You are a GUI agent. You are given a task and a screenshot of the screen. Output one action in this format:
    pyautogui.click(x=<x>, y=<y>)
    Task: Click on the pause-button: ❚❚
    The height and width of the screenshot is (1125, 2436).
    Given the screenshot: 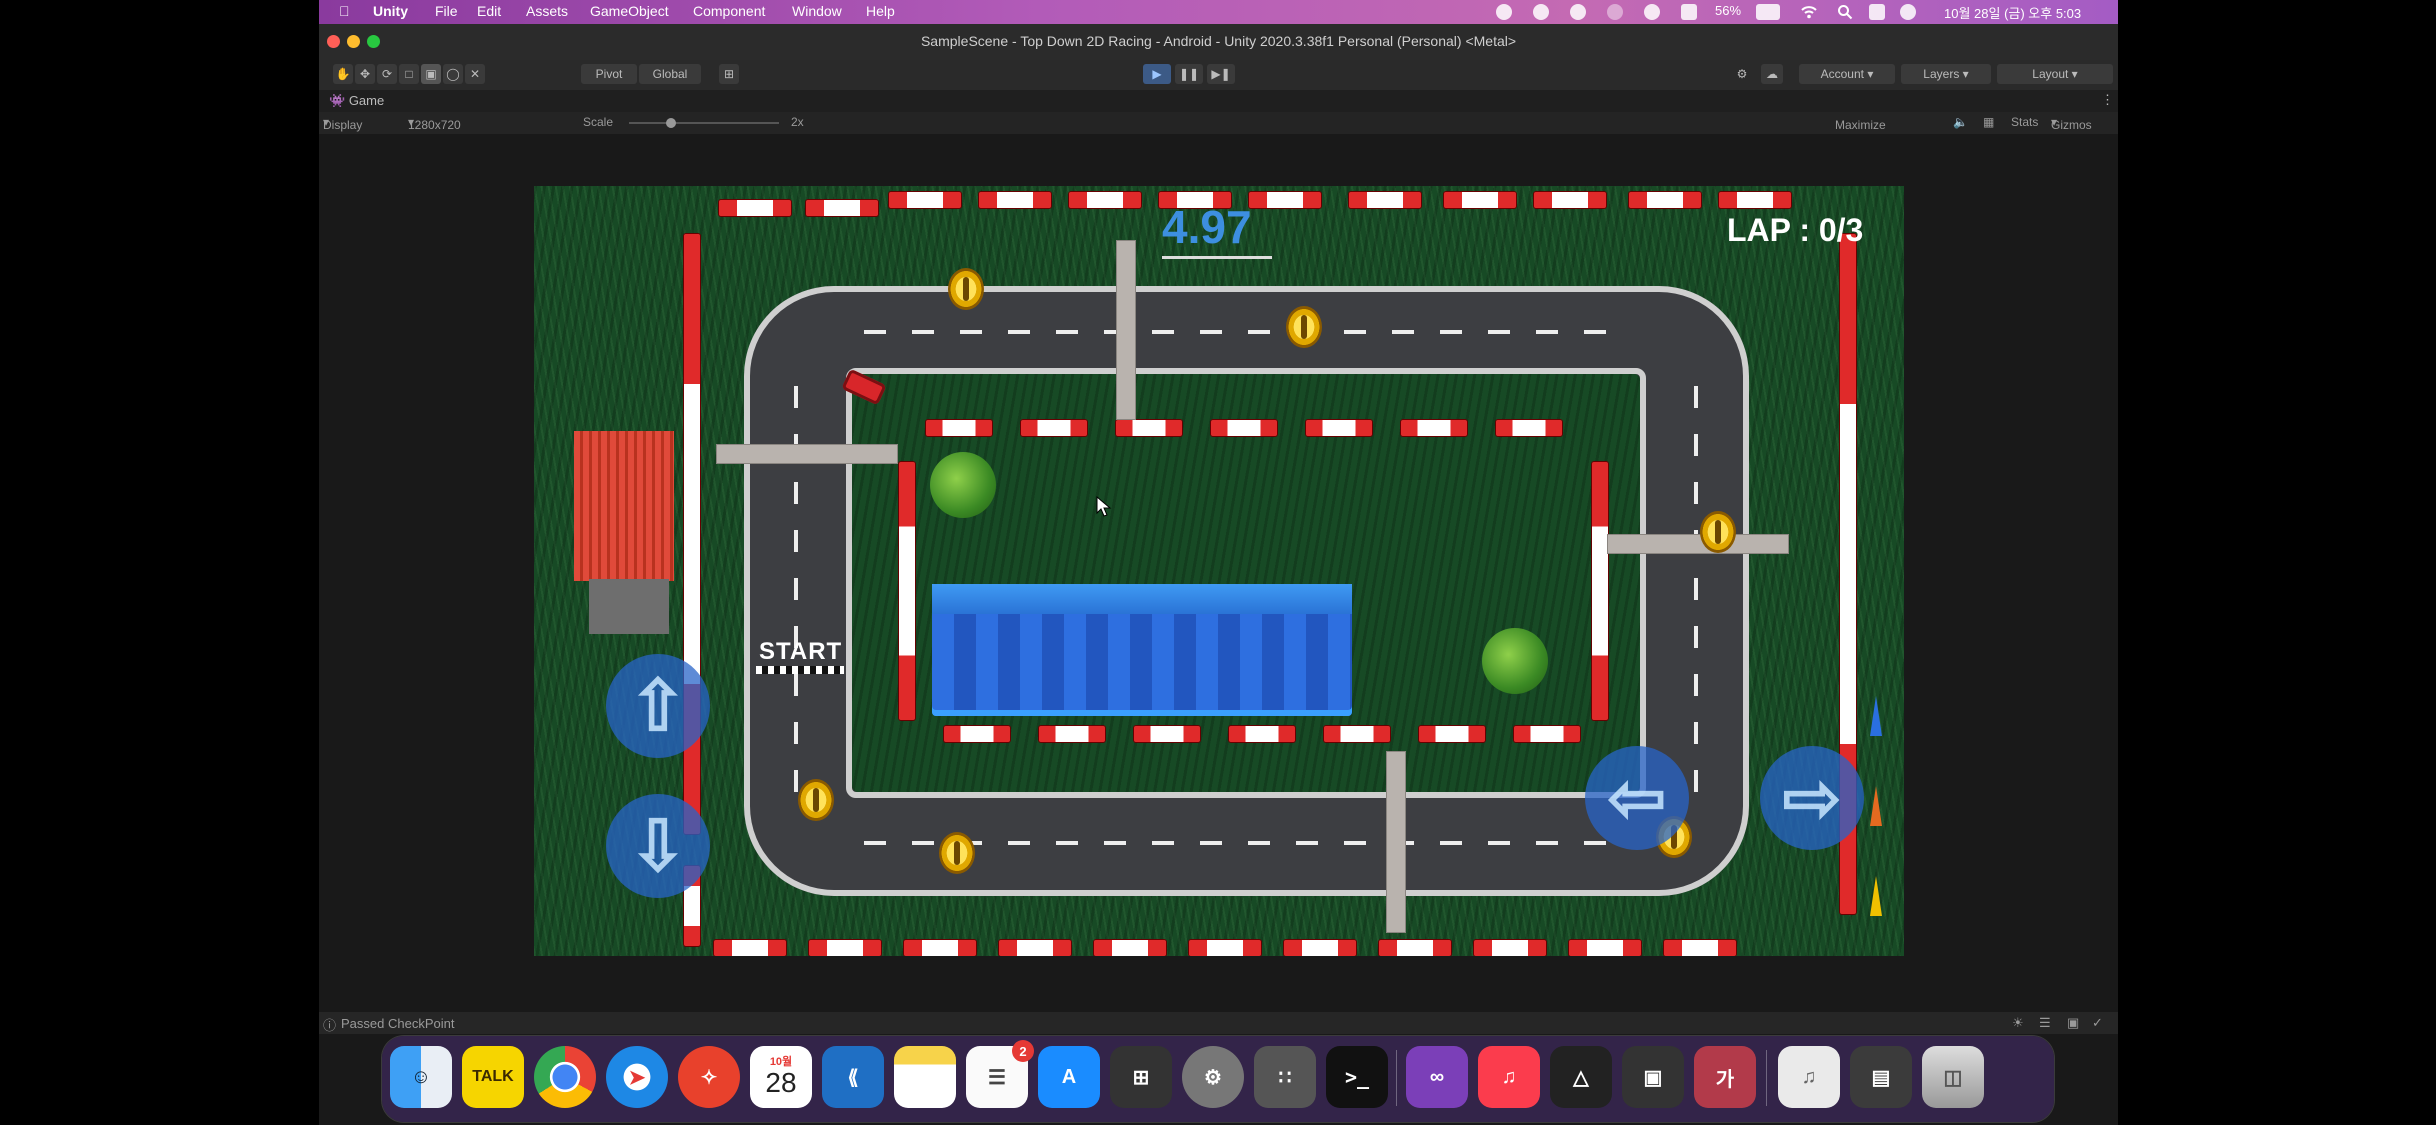 What is the action you would take?
    pyautogui.click(x=1189, y=74)
    